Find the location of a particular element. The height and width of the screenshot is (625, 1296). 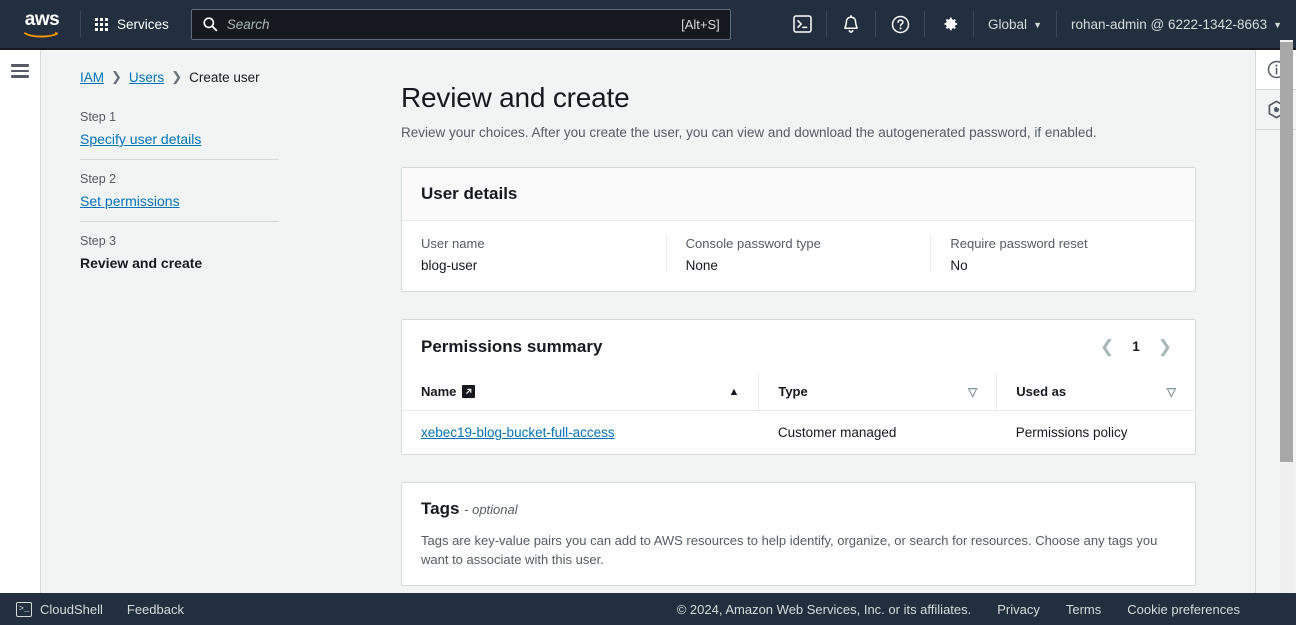

cloudshell-icon: >_ is located at coordinates (24, 609).